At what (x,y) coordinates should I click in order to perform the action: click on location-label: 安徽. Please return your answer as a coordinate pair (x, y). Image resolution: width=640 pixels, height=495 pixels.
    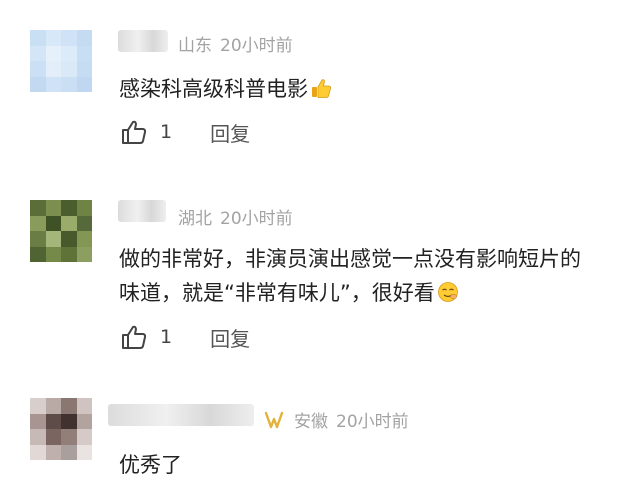
    Looking at the image, I should click on (311, 422).